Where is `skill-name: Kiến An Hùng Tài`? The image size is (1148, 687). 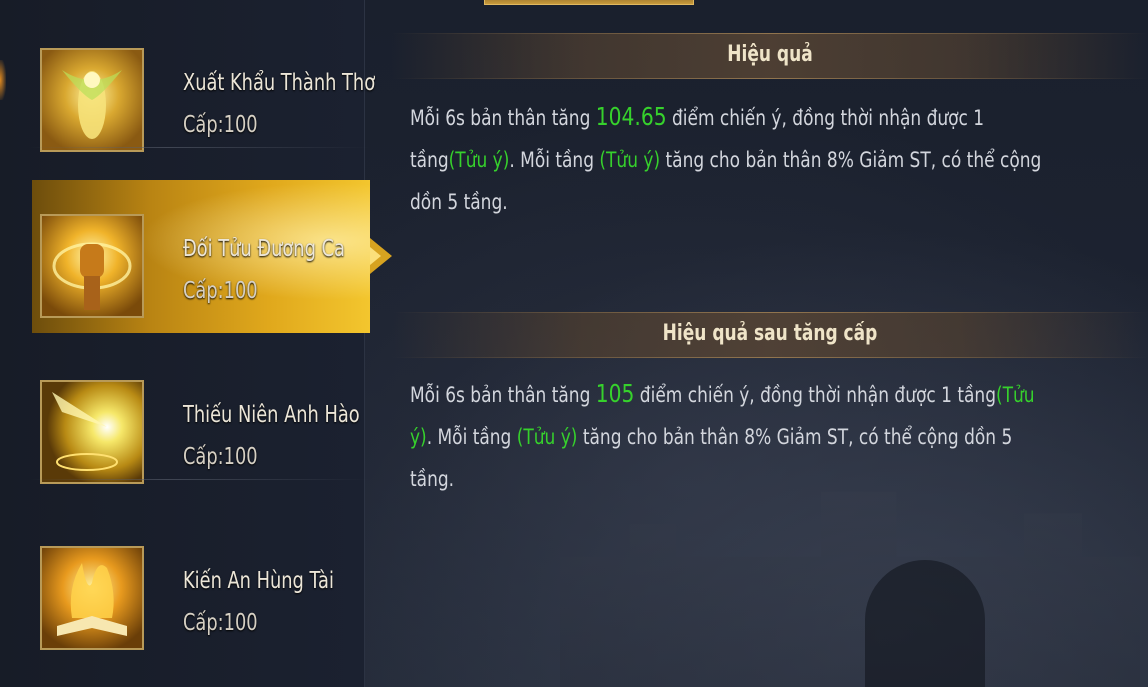 skill-name: Kiến An Hùng Tài is located at coordinates (258, 581).